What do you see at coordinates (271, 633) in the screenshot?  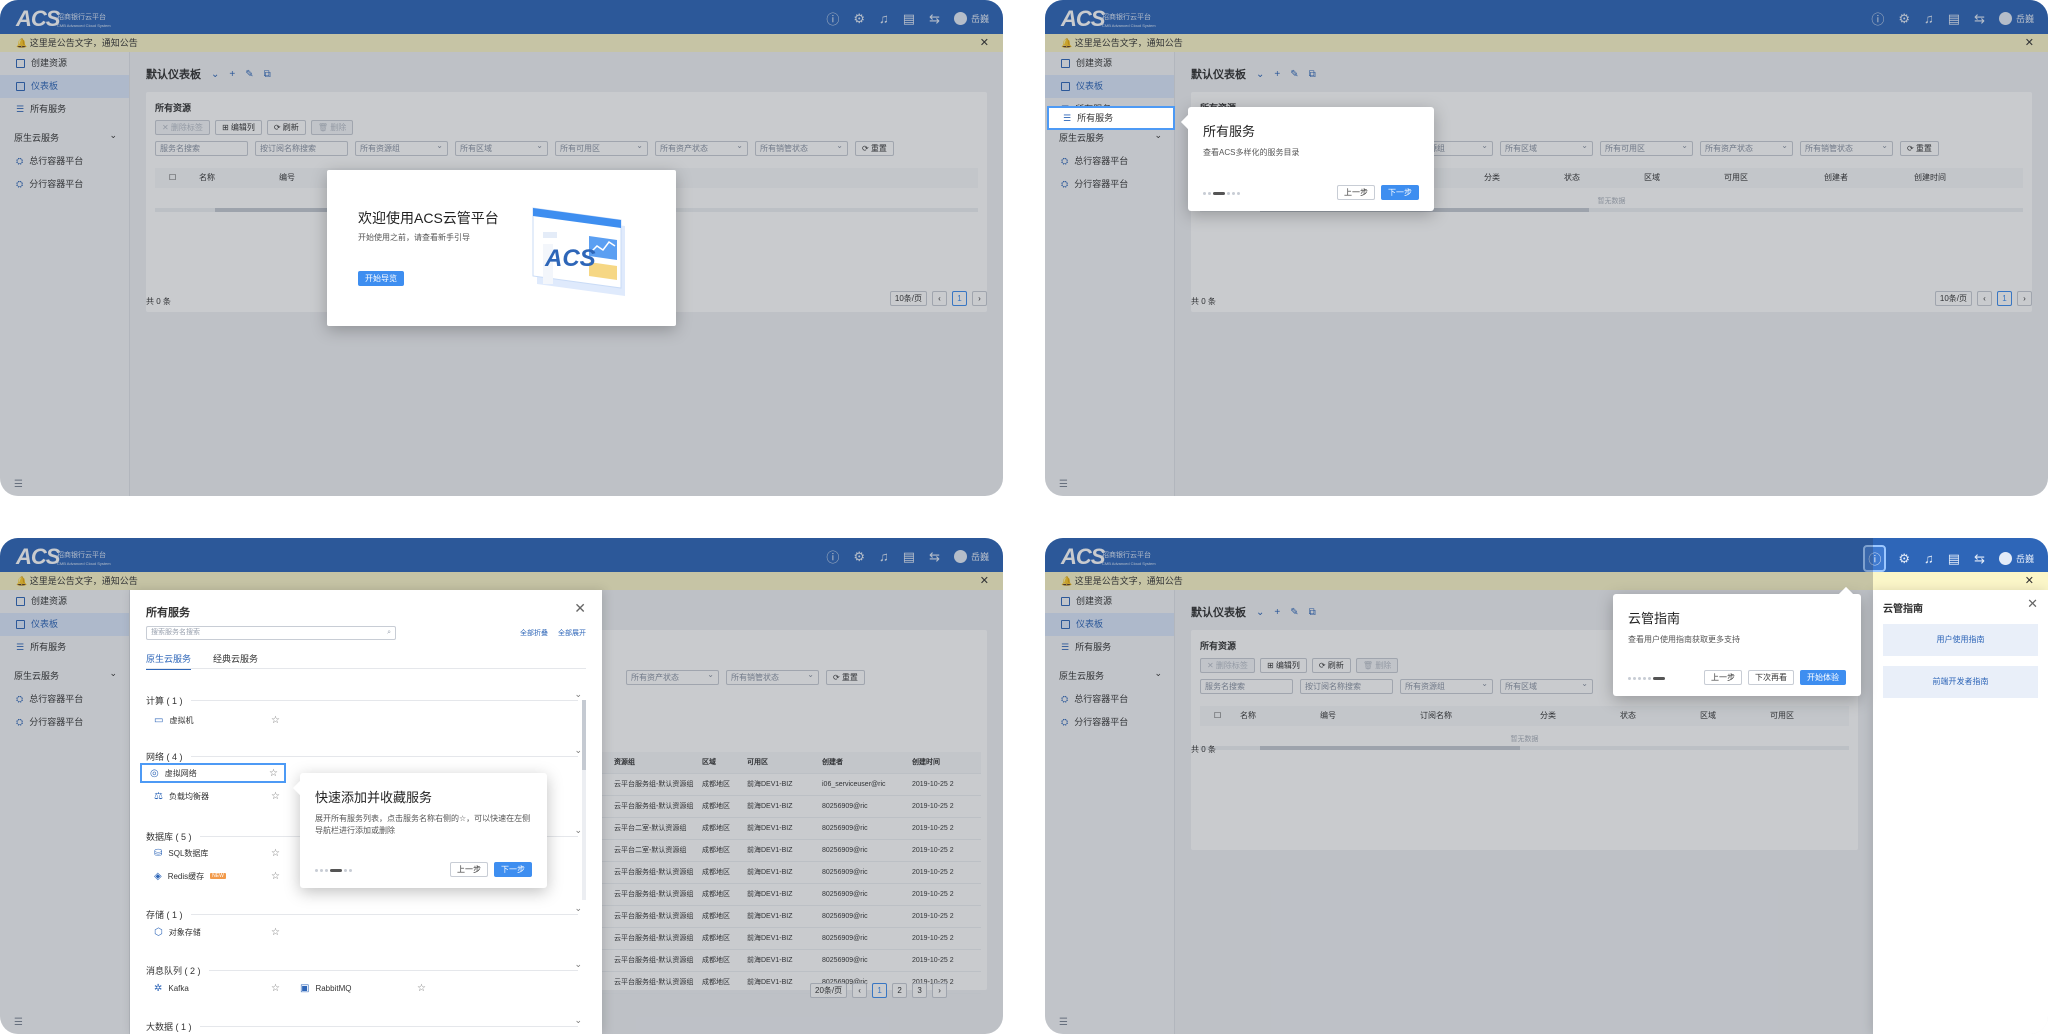 I see `service-search-input: 搜索服务名搜索` at bounding box center [271, 633].